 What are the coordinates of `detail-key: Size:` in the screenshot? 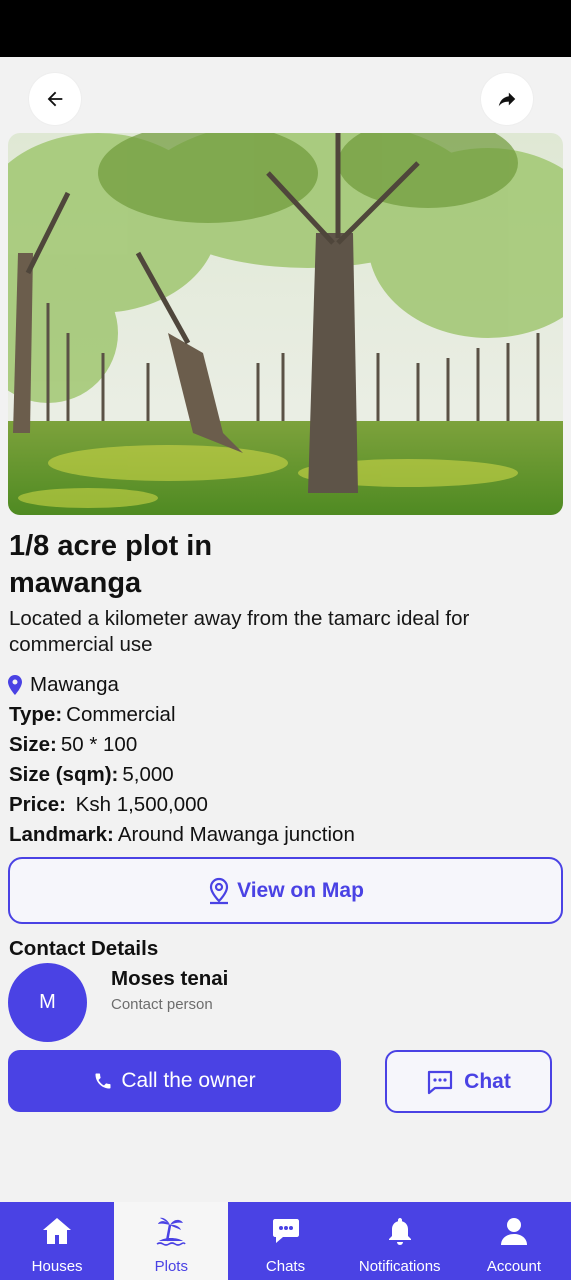 It's located at (33, 744).